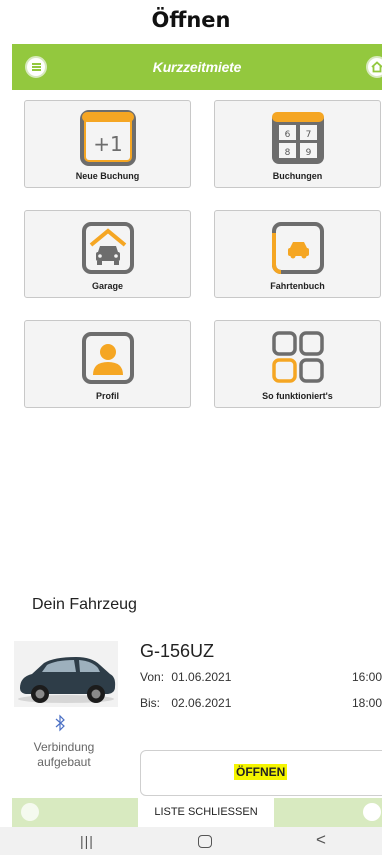 The image size is (382, 855). What do you see at coordinates (366, 703) in the screenshot?
I see `to-time: 18:00` at bounding box center [366, 703].